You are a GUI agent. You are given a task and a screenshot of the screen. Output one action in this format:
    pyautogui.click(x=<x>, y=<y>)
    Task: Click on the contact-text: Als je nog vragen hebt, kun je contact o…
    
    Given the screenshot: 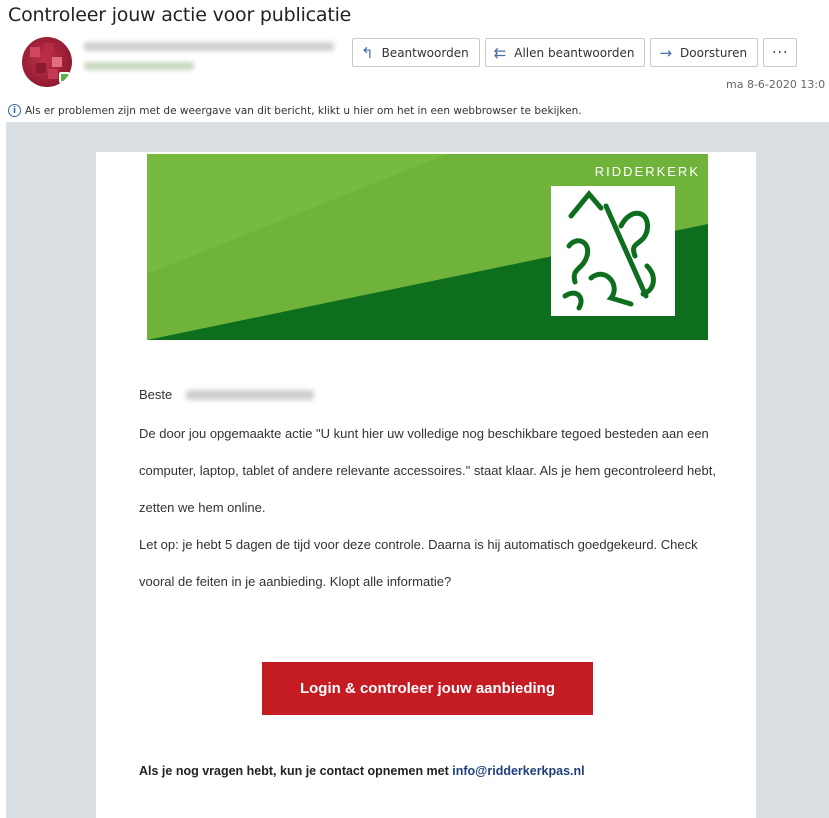 What is the action you would take?
    pyautogui.click(x=294, y=771)
    